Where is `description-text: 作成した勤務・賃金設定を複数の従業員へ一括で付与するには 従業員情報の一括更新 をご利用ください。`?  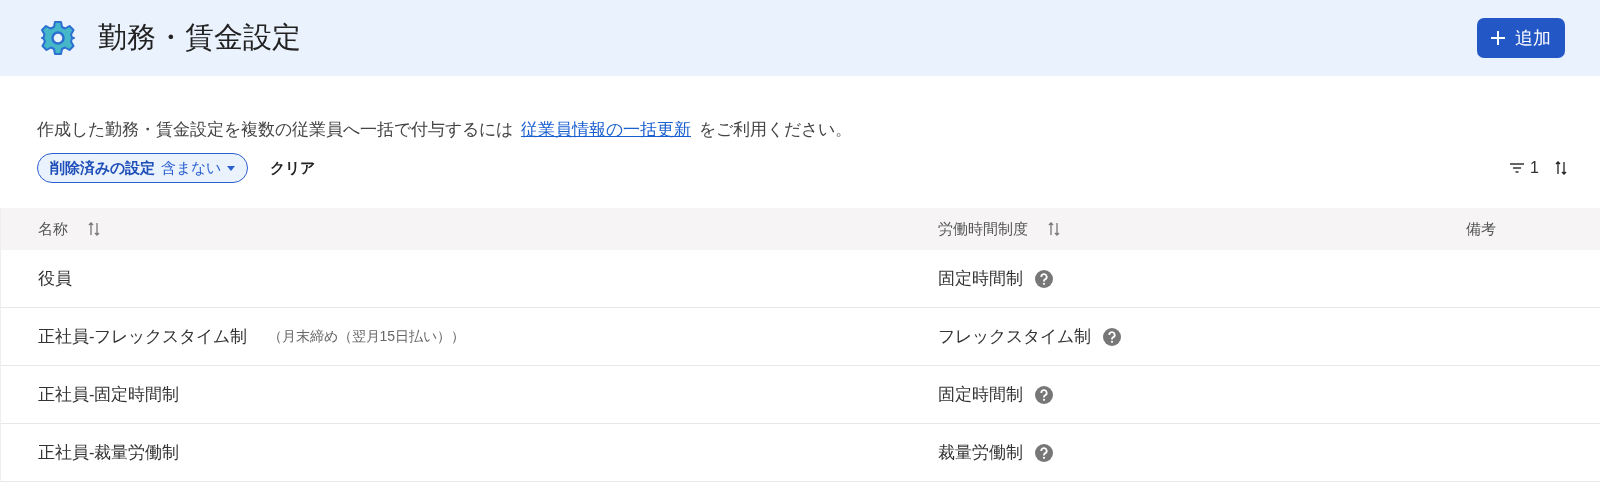
description-text: 作成した勤務・賃金設定を複数の従業員へ一括で付与するには 従業員情報の一括更新 をご利用ください。 is located at coordinates (445, 129).